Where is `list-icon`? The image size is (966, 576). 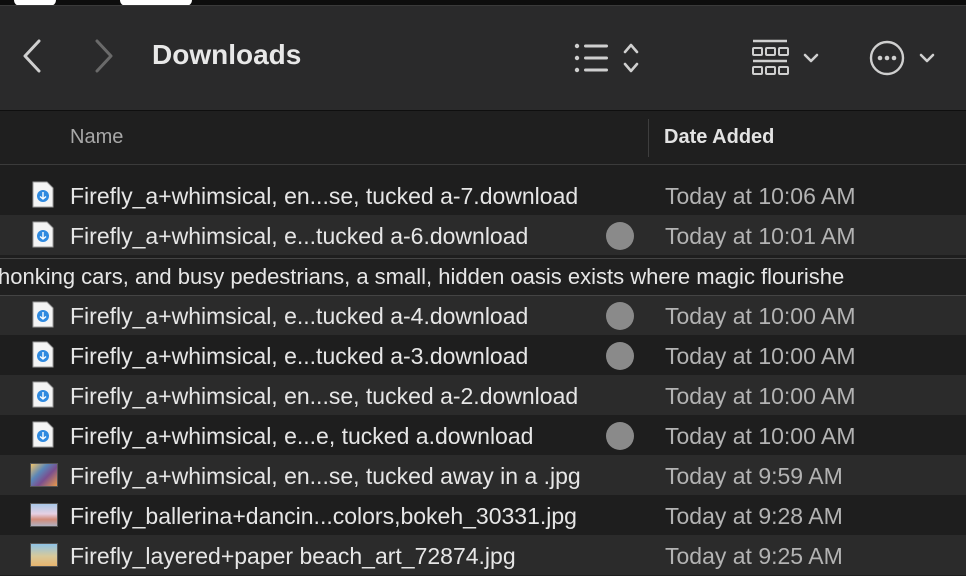 list-icon is located at coordinates (591, 58).